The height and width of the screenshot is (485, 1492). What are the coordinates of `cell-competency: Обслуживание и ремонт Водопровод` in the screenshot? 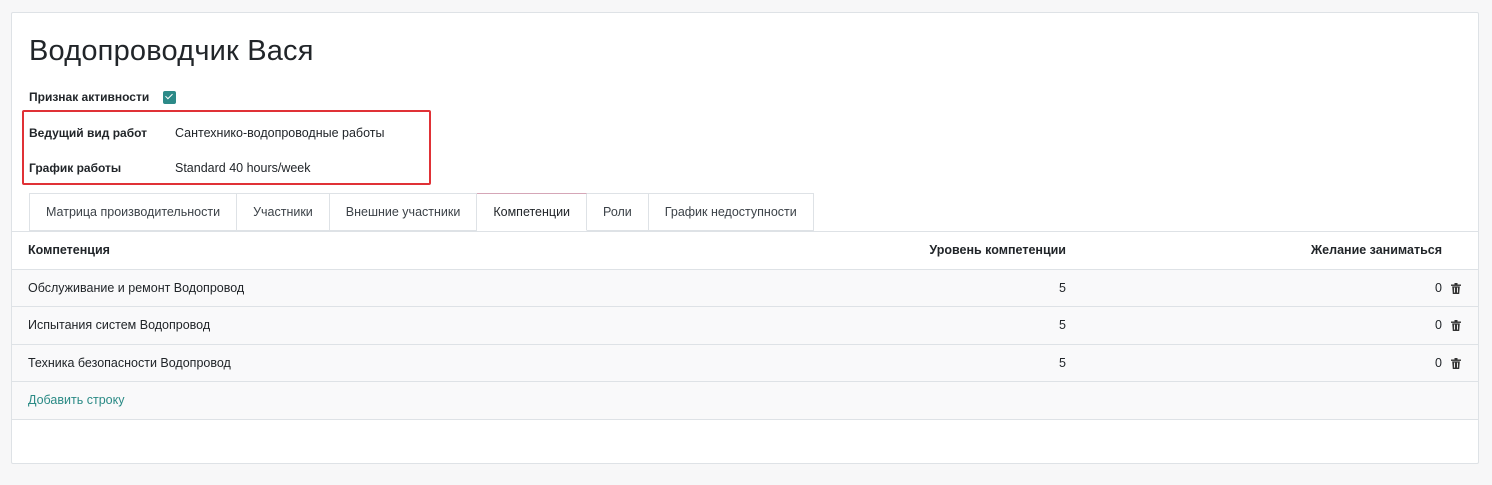 It's located at (136, 287).